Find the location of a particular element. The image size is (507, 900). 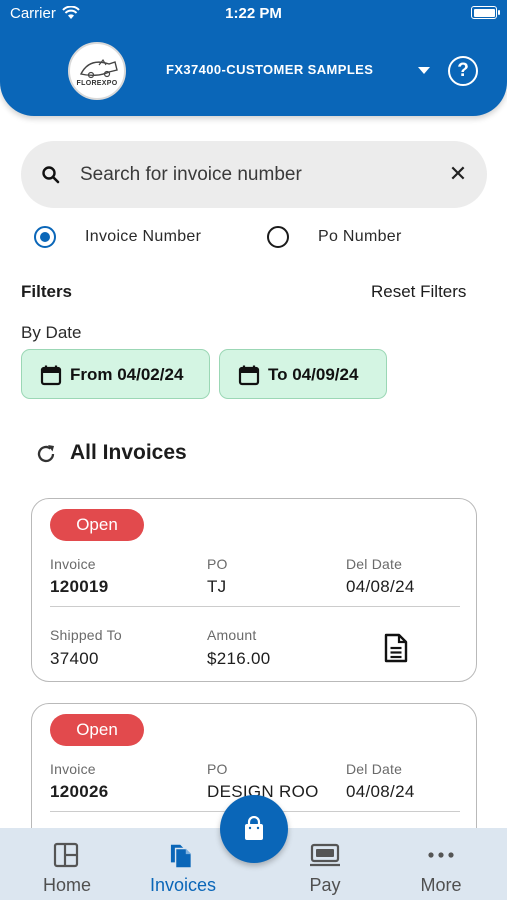

radio-invoice-number-label: Invoice Number is located at coordinates (143, 237).